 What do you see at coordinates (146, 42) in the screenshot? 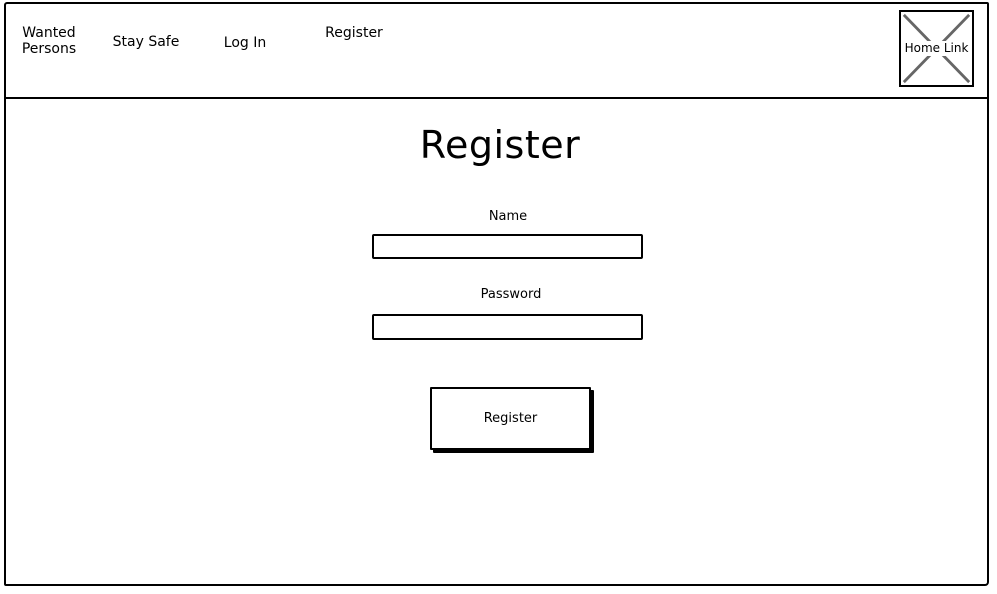
I see `nav-link-stay-safe: Stay Safe` at bounding box center [146, 42].